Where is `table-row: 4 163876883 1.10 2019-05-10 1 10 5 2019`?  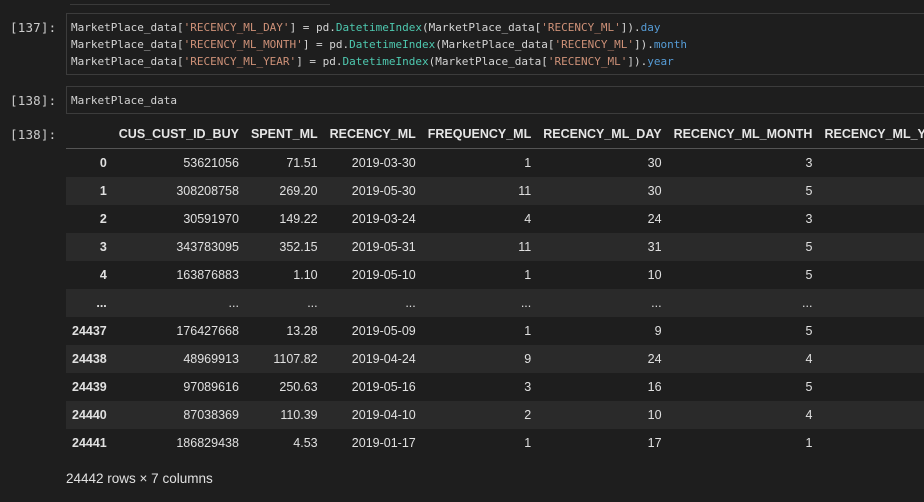
table-row: 4 163876883 1.10 2019-05-10 1 10 5 2019 is located at coordinates (495, 275).